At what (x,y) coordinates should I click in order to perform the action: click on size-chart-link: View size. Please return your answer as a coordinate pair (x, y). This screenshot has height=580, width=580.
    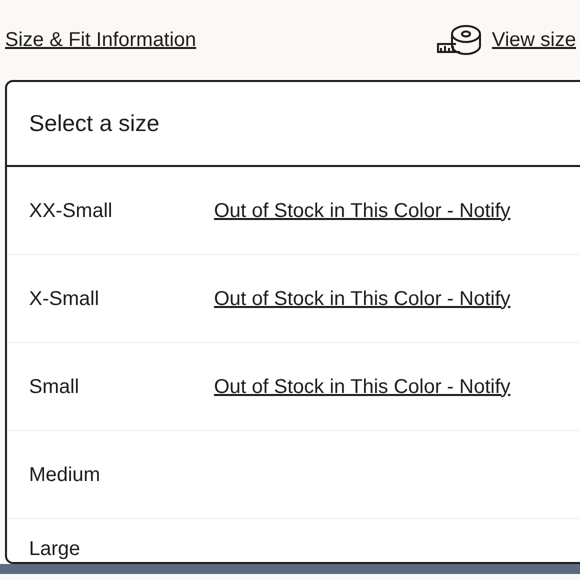
    Looking at the image, I should click on (534, 40).